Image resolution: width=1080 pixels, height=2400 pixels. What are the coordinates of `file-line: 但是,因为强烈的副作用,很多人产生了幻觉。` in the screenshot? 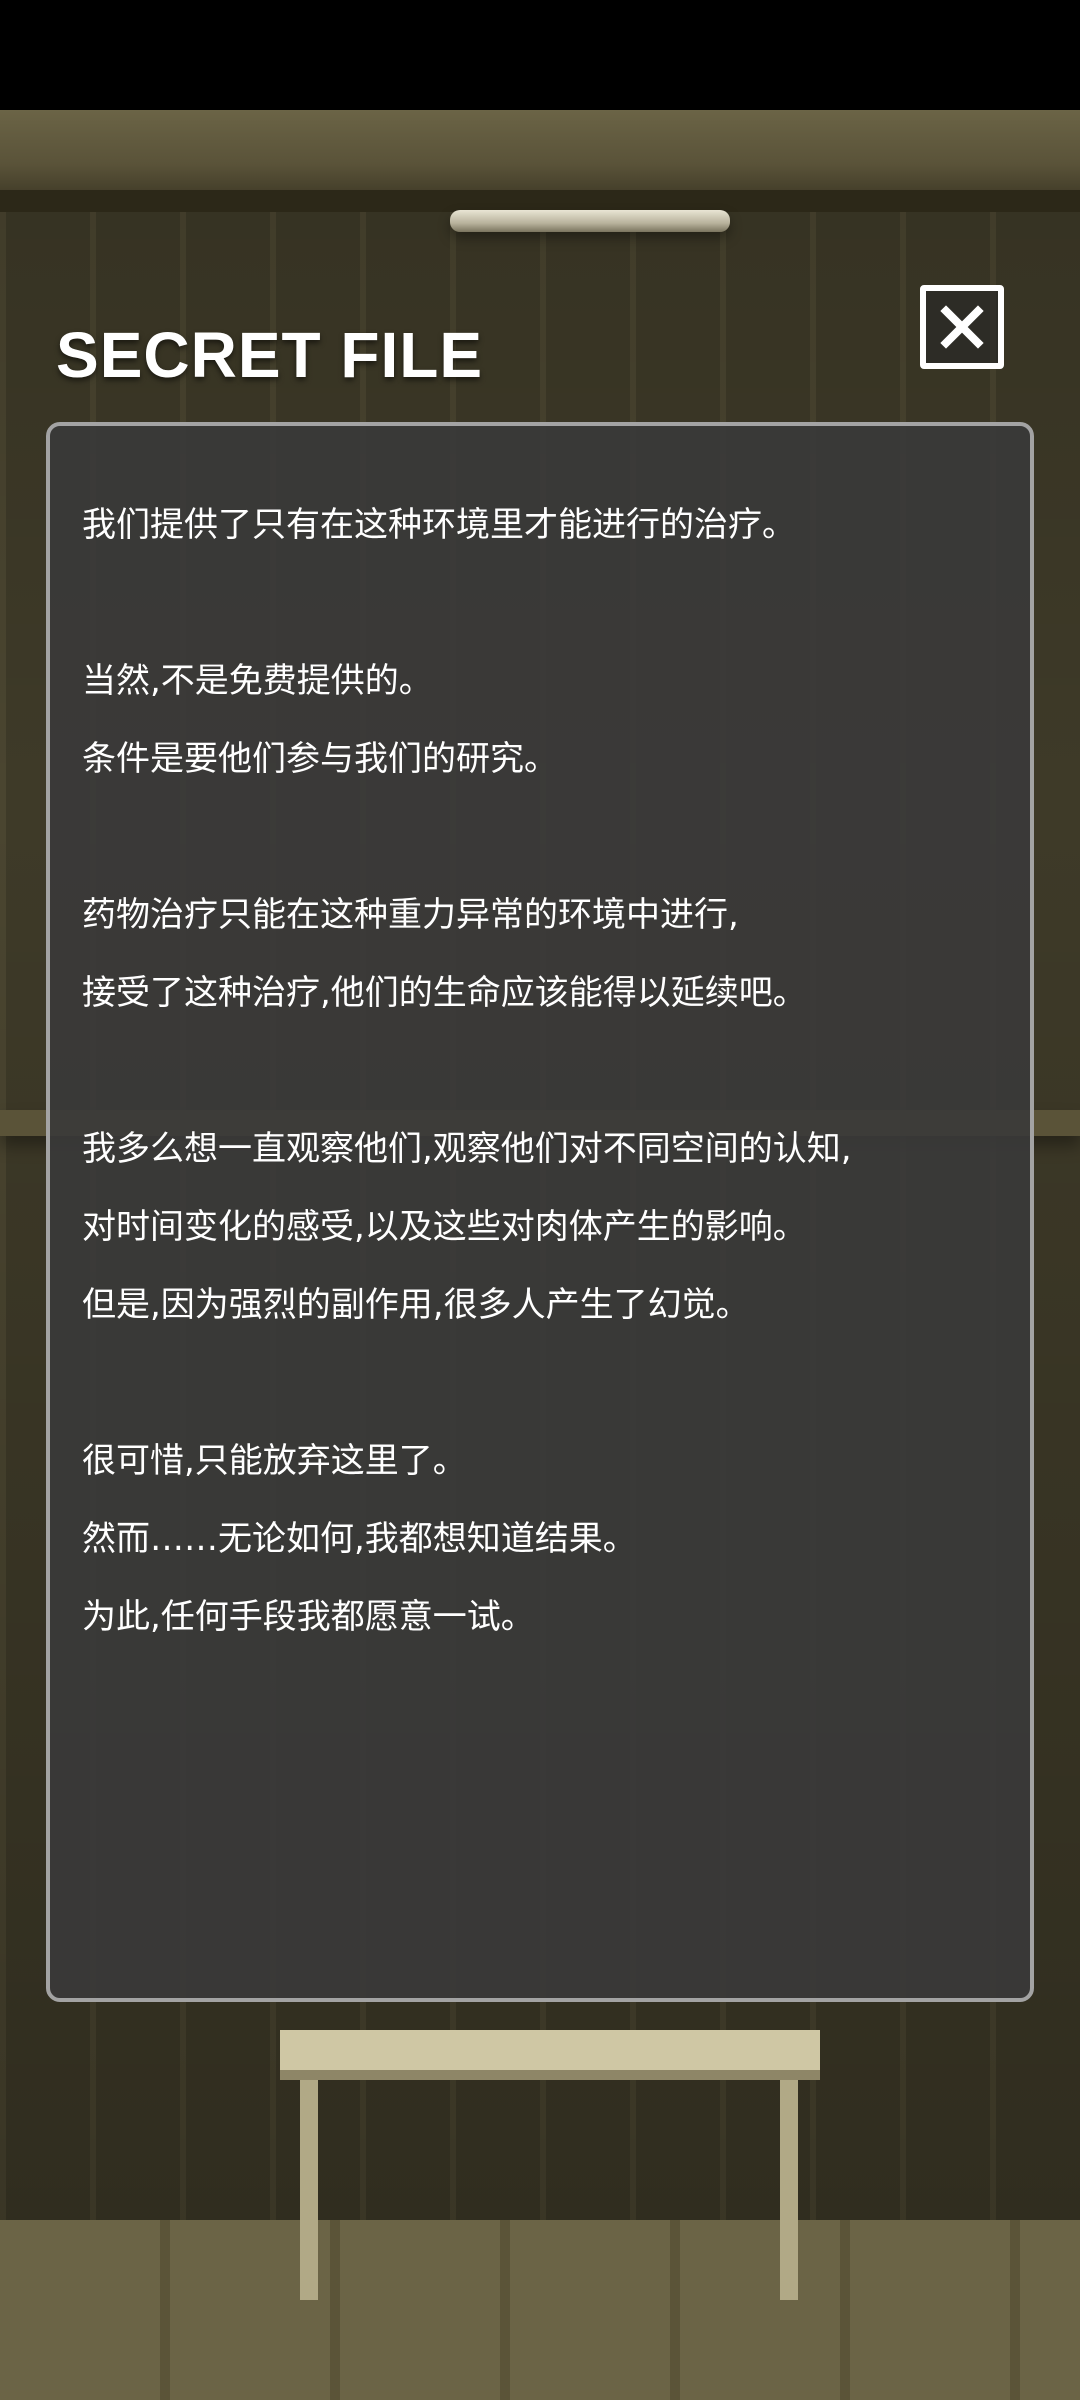 It's located at (416, 1305).